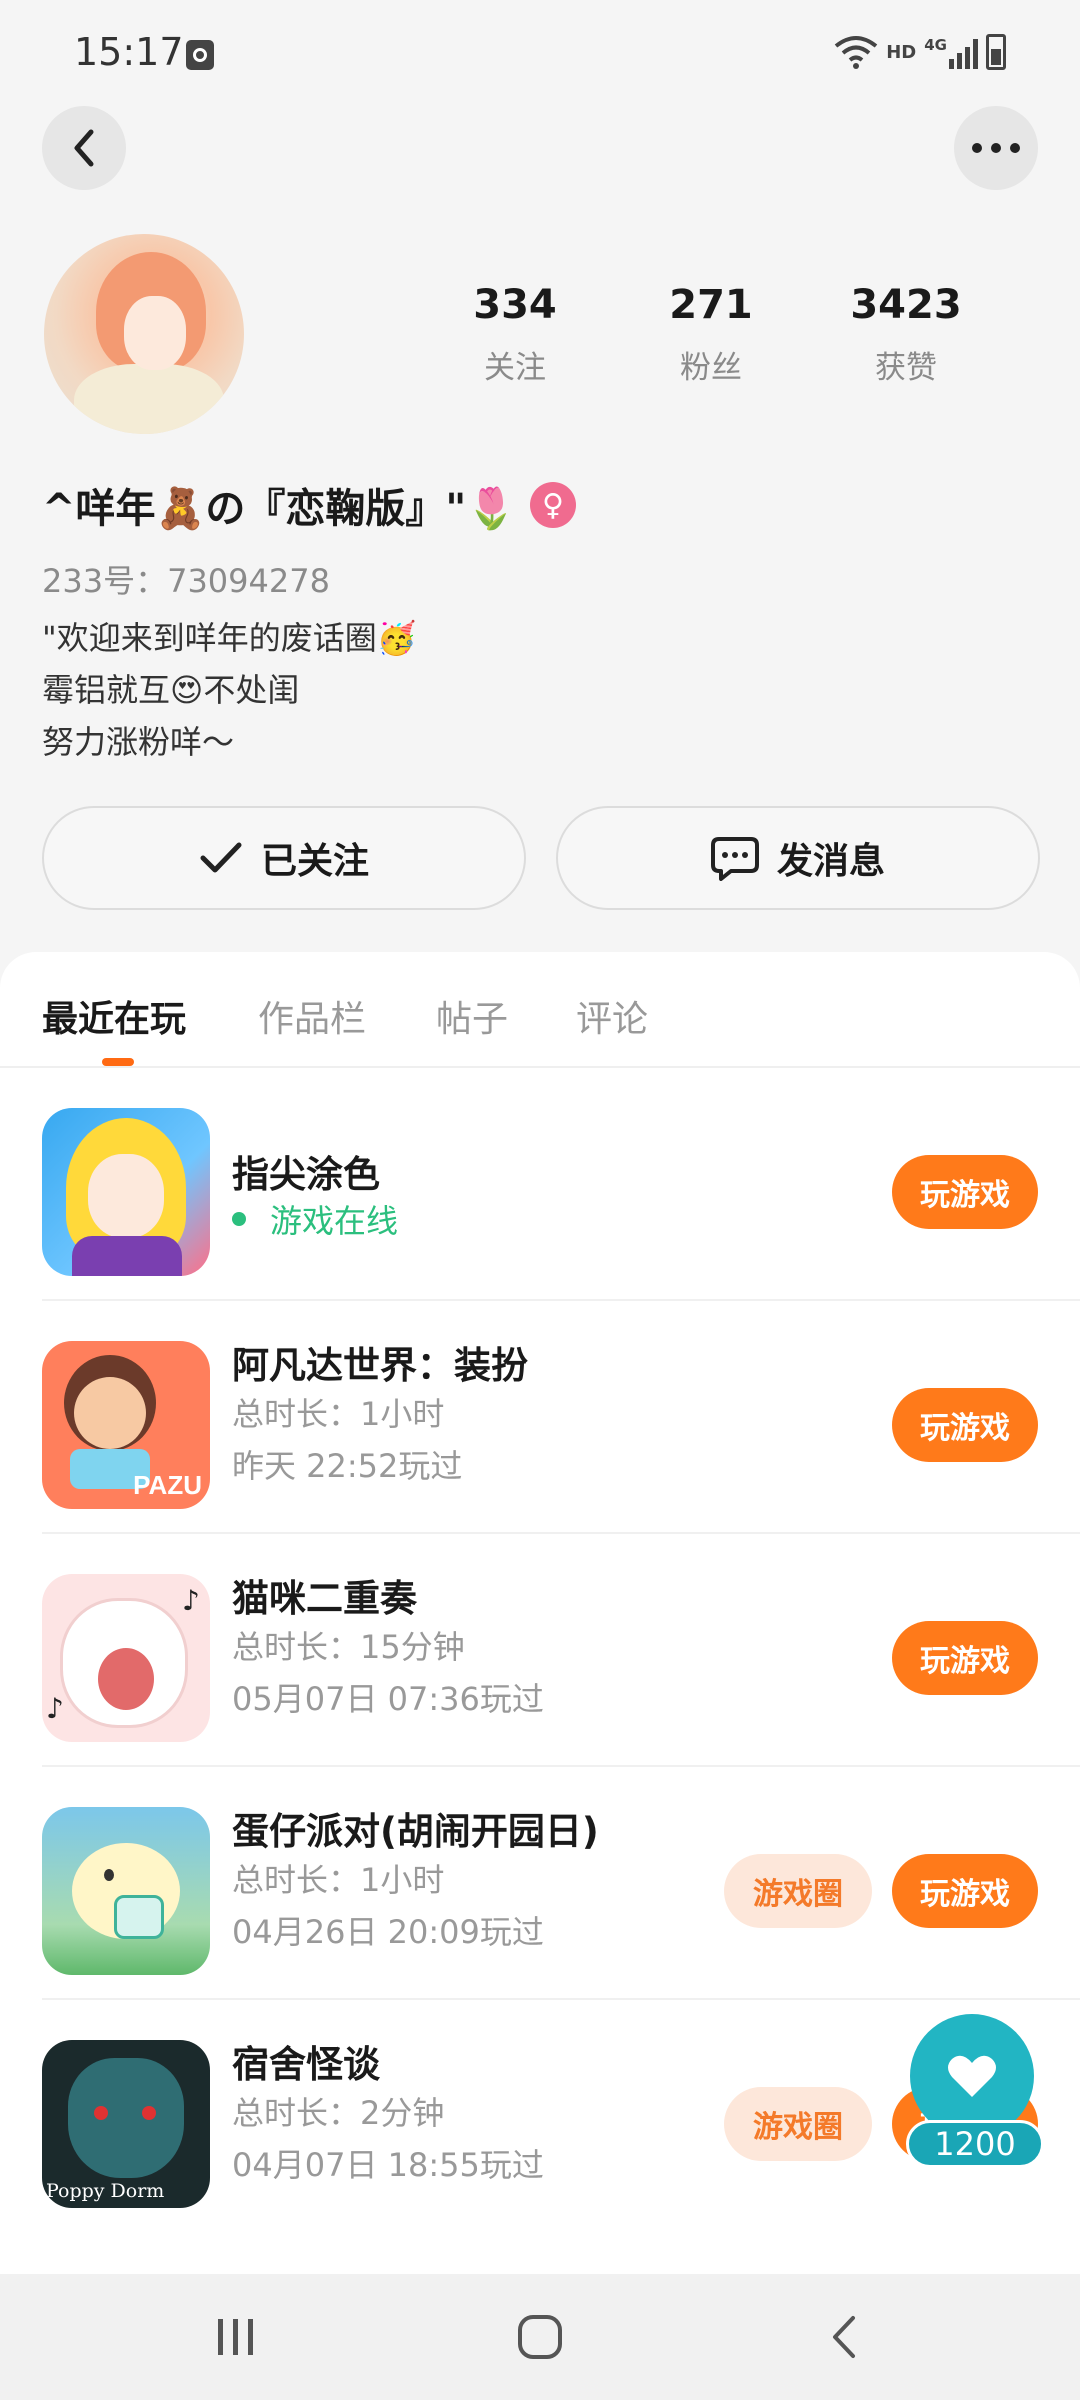 Image resolution: width=1080 pixels, height=2400 pixels. I want to click on last-played: 昨天 22:52玩过, so click(347, 1466).